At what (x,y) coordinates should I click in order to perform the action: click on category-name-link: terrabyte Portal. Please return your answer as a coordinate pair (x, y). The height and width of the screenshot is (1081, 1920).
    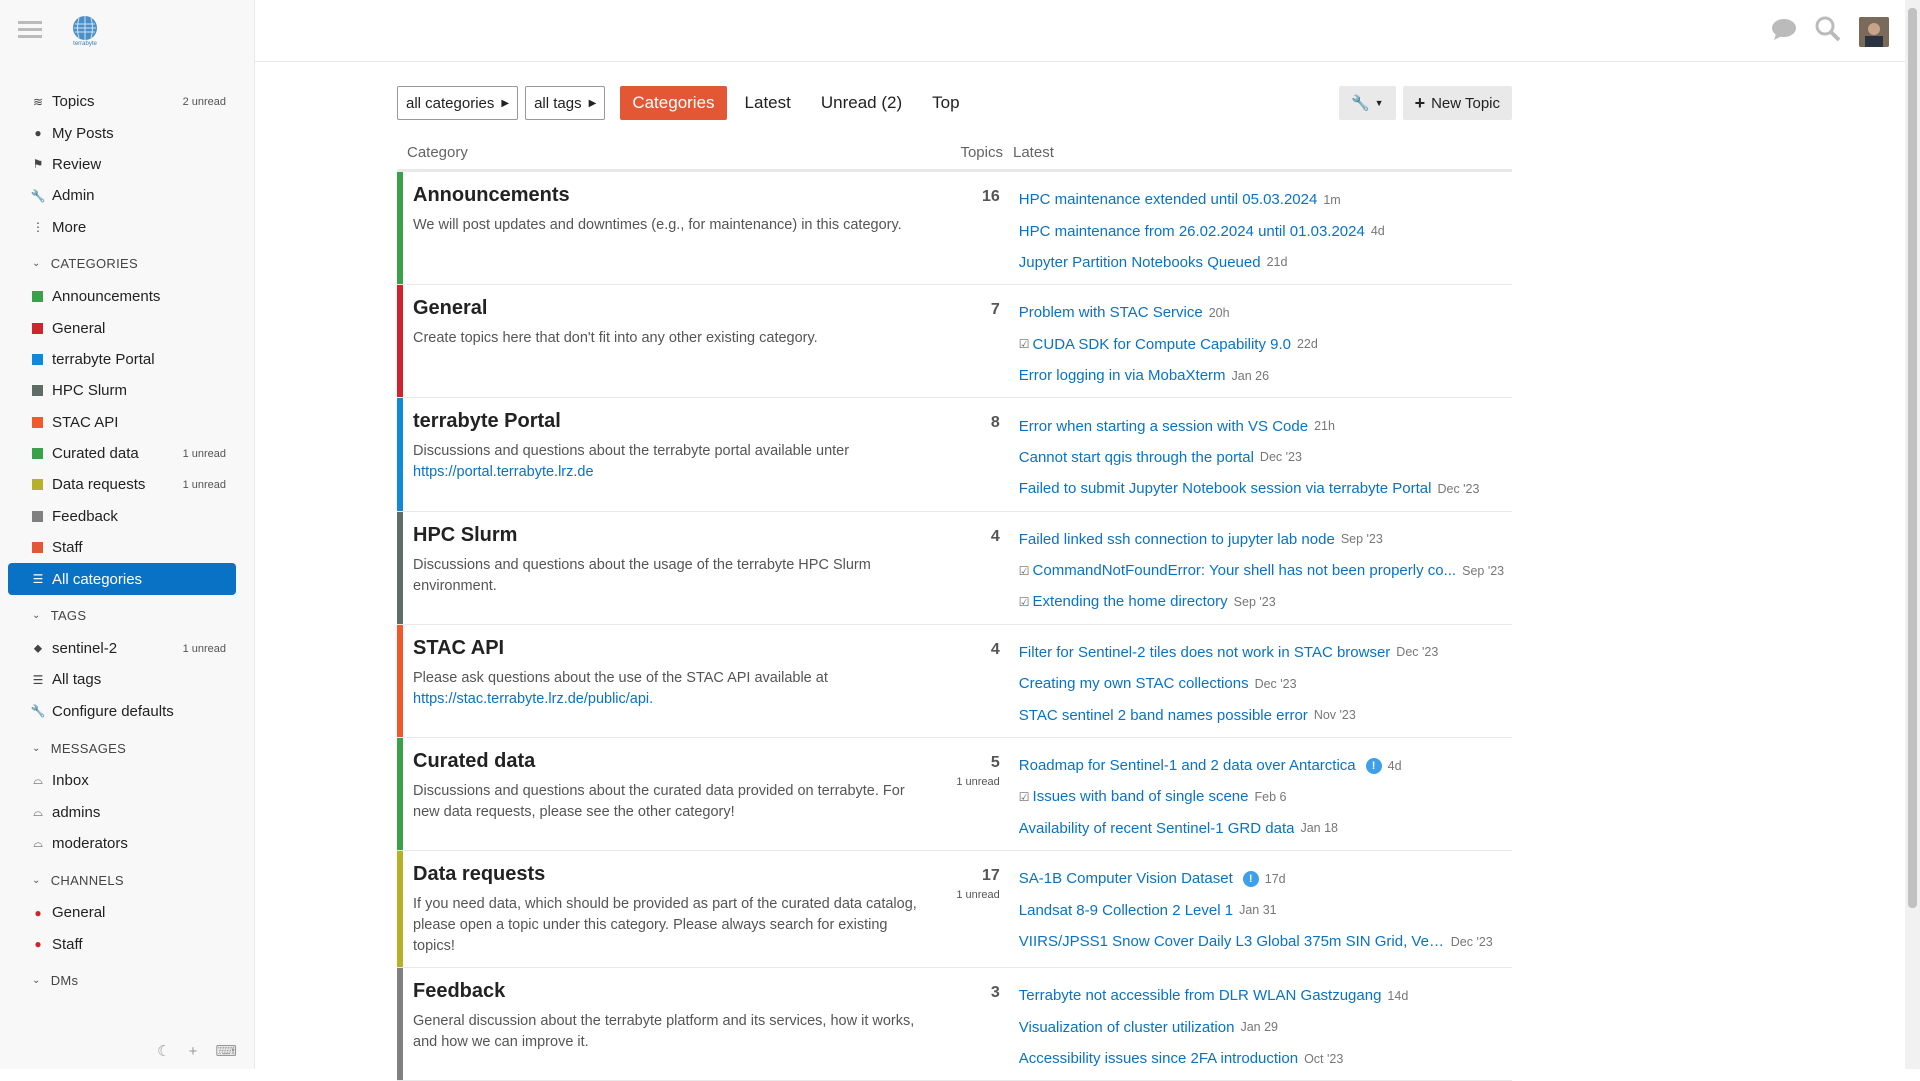
    Looking at the image, I should click on (666, 421).